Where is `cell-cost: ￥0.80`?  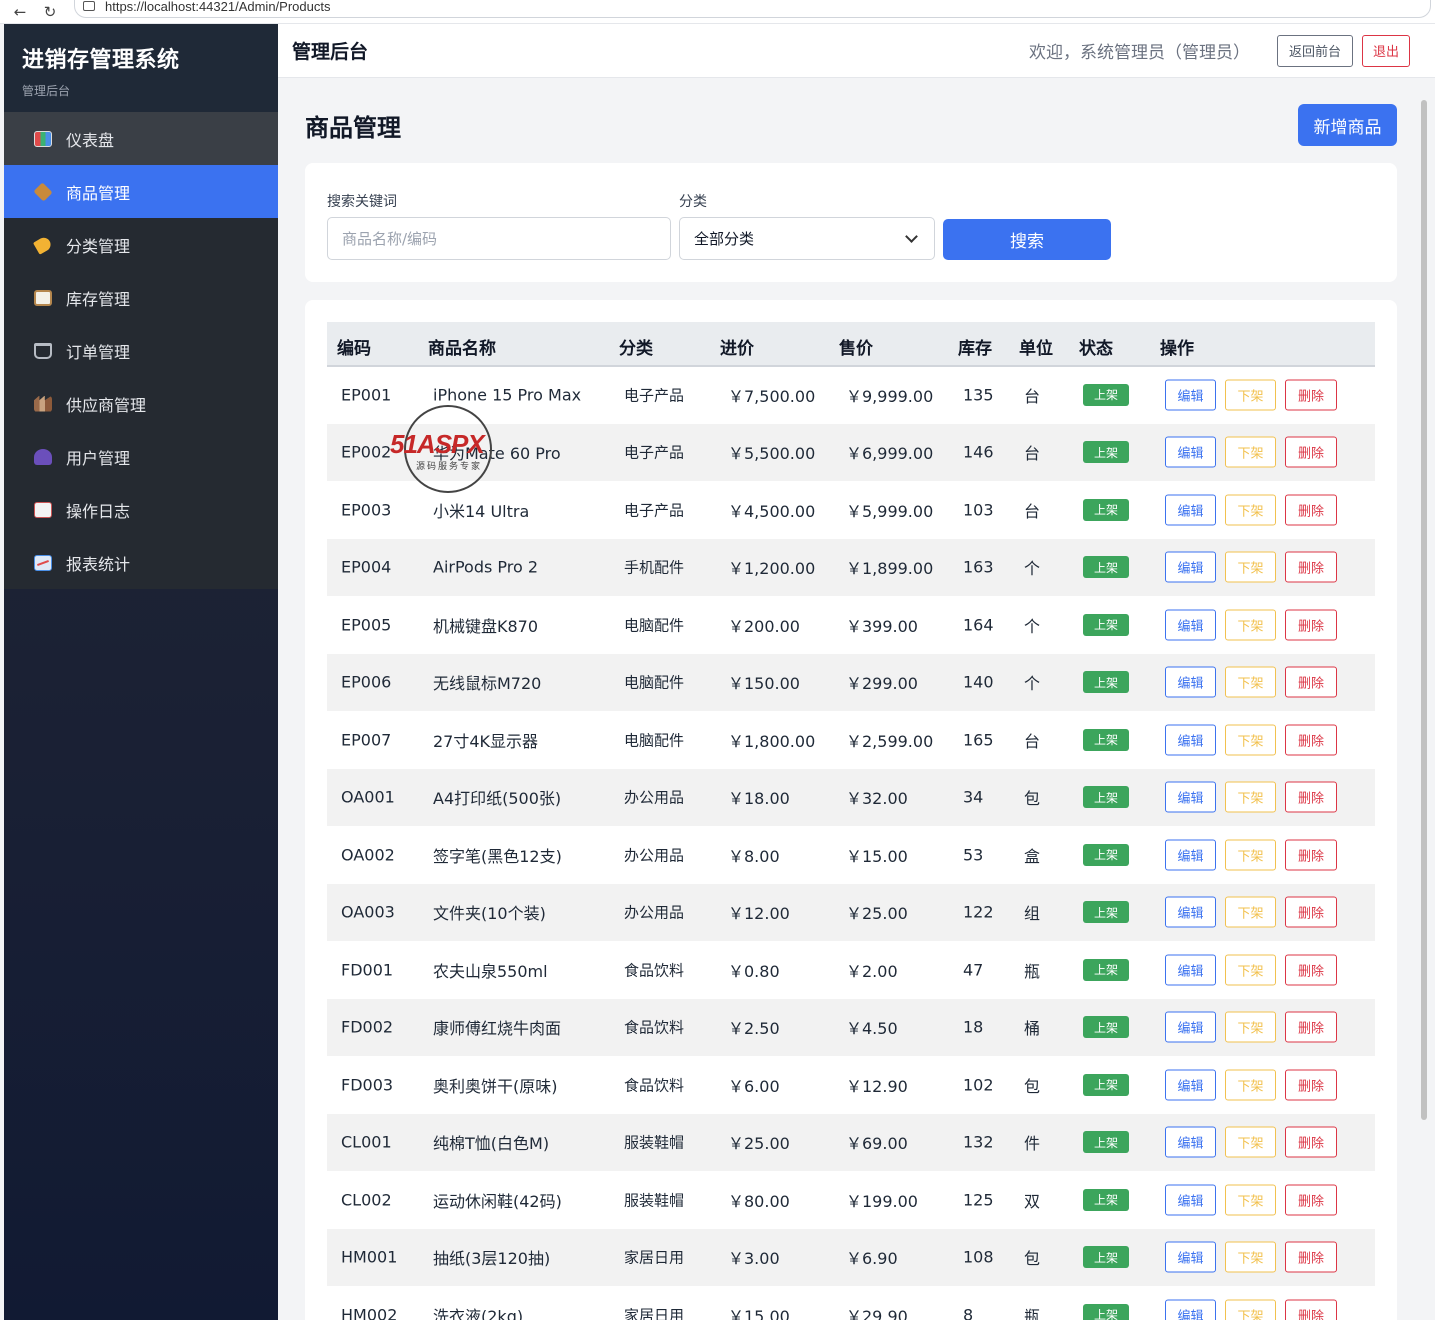 cell-cost: ￥0.80 is located at coordinates (754, 971).